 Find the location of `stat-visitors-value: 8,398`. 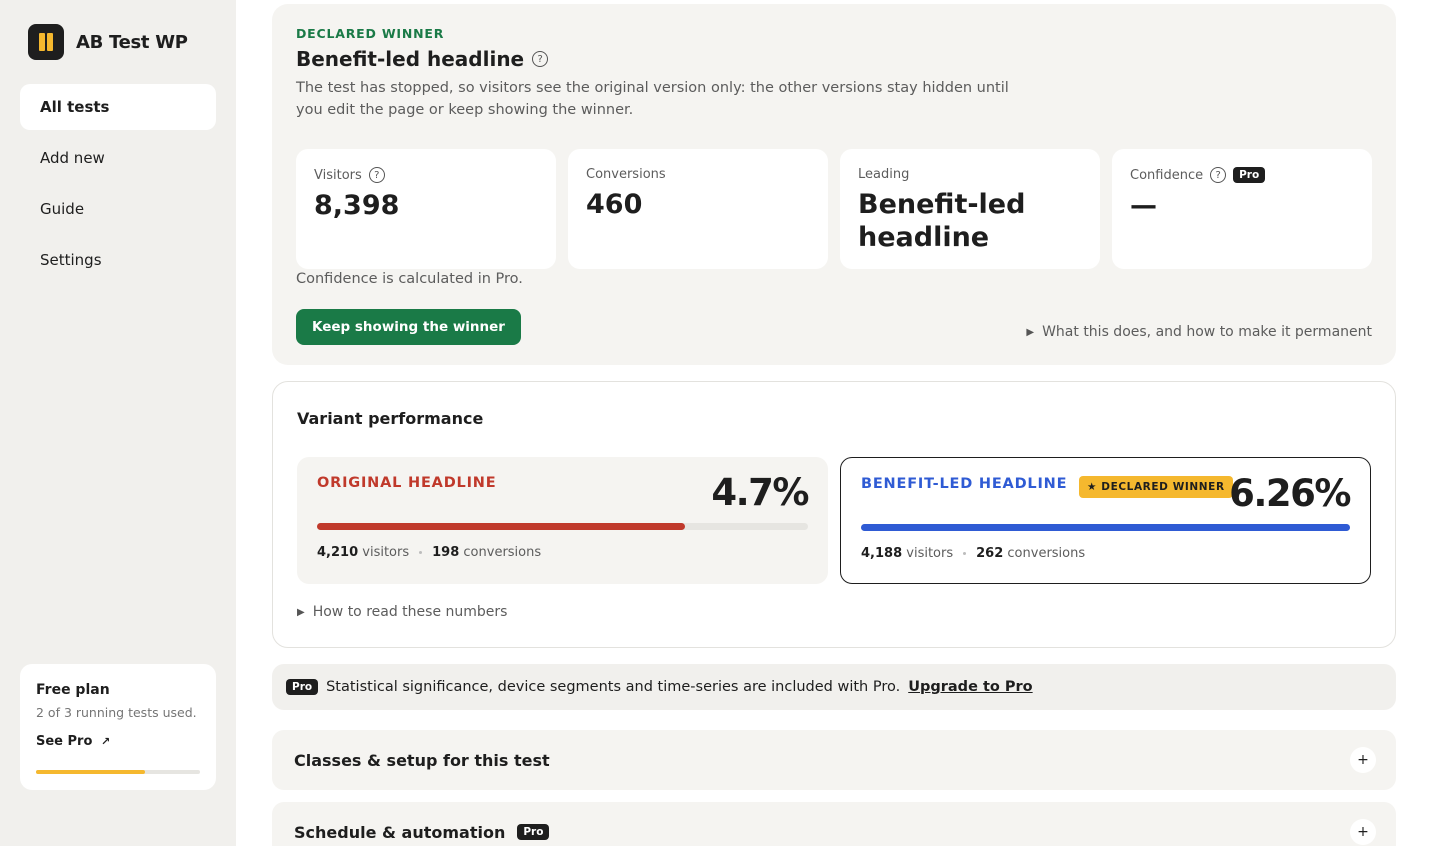

stat-visitors-value: 8,398 is located at coordinates (357, 205).